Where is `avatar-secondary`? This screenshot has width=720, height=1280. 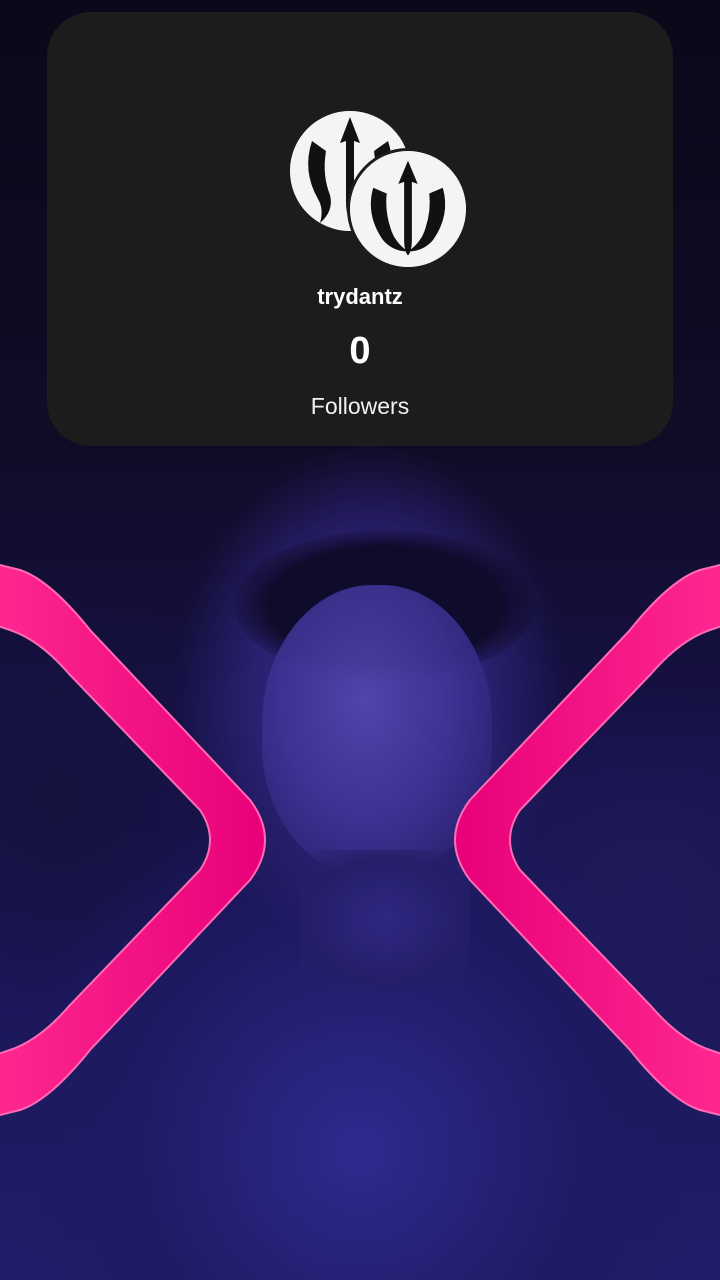
avatar-secondary is located at coordinates (408, 209).